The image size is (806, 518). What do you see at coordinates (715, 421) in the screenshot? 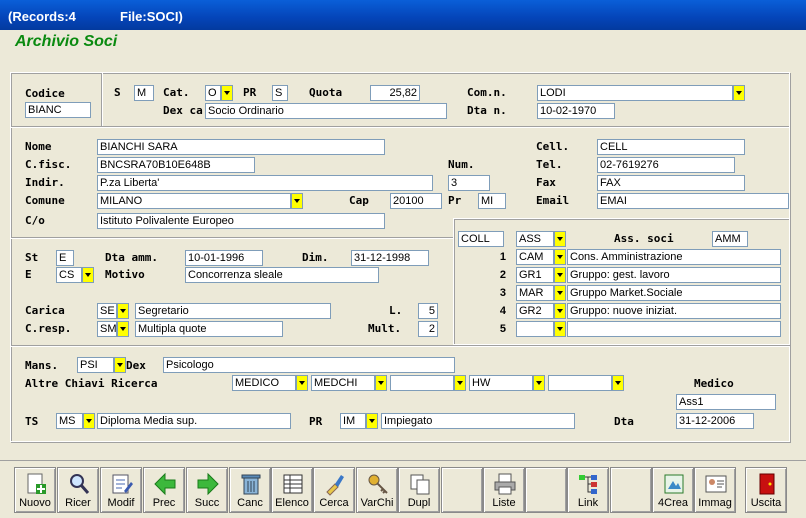
I see `dta-field: 31-12-2006` at bounding box center [715, 421].